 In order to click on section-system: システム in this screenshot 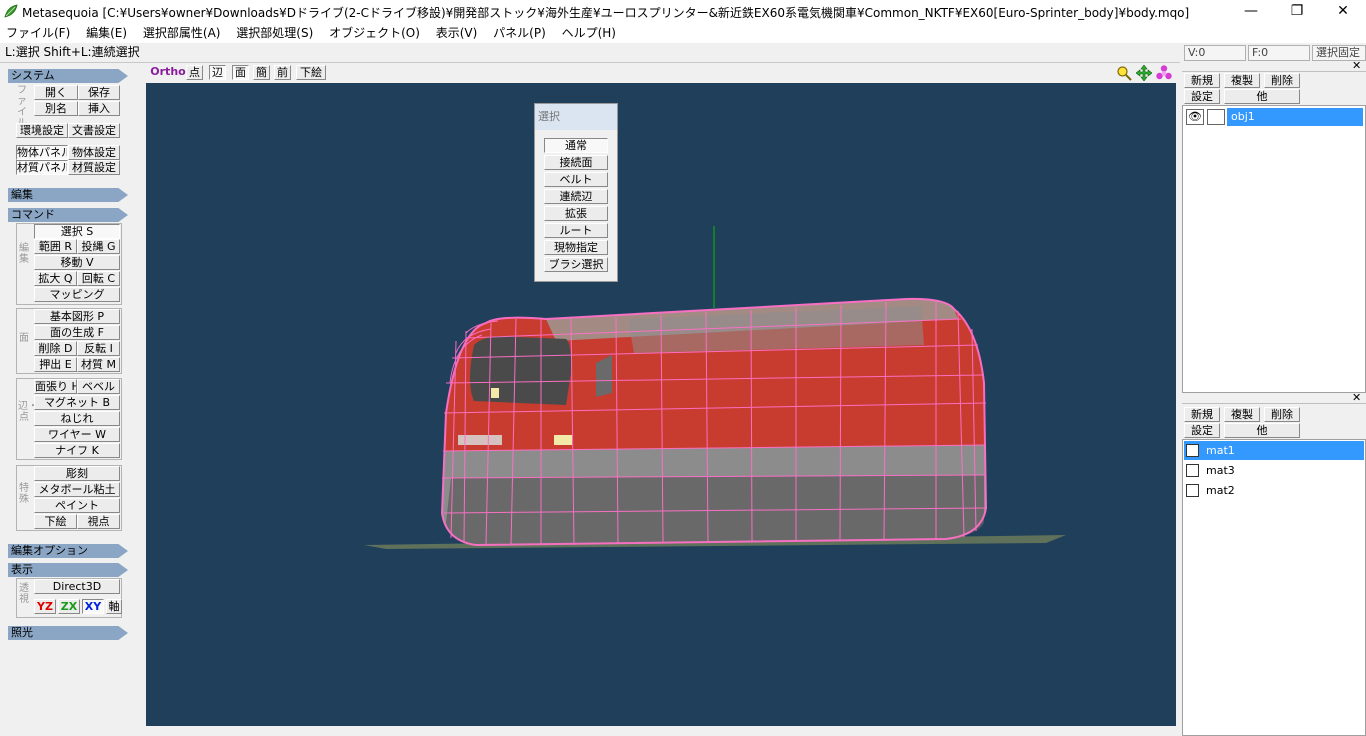, I will do `click(68, 76)`.